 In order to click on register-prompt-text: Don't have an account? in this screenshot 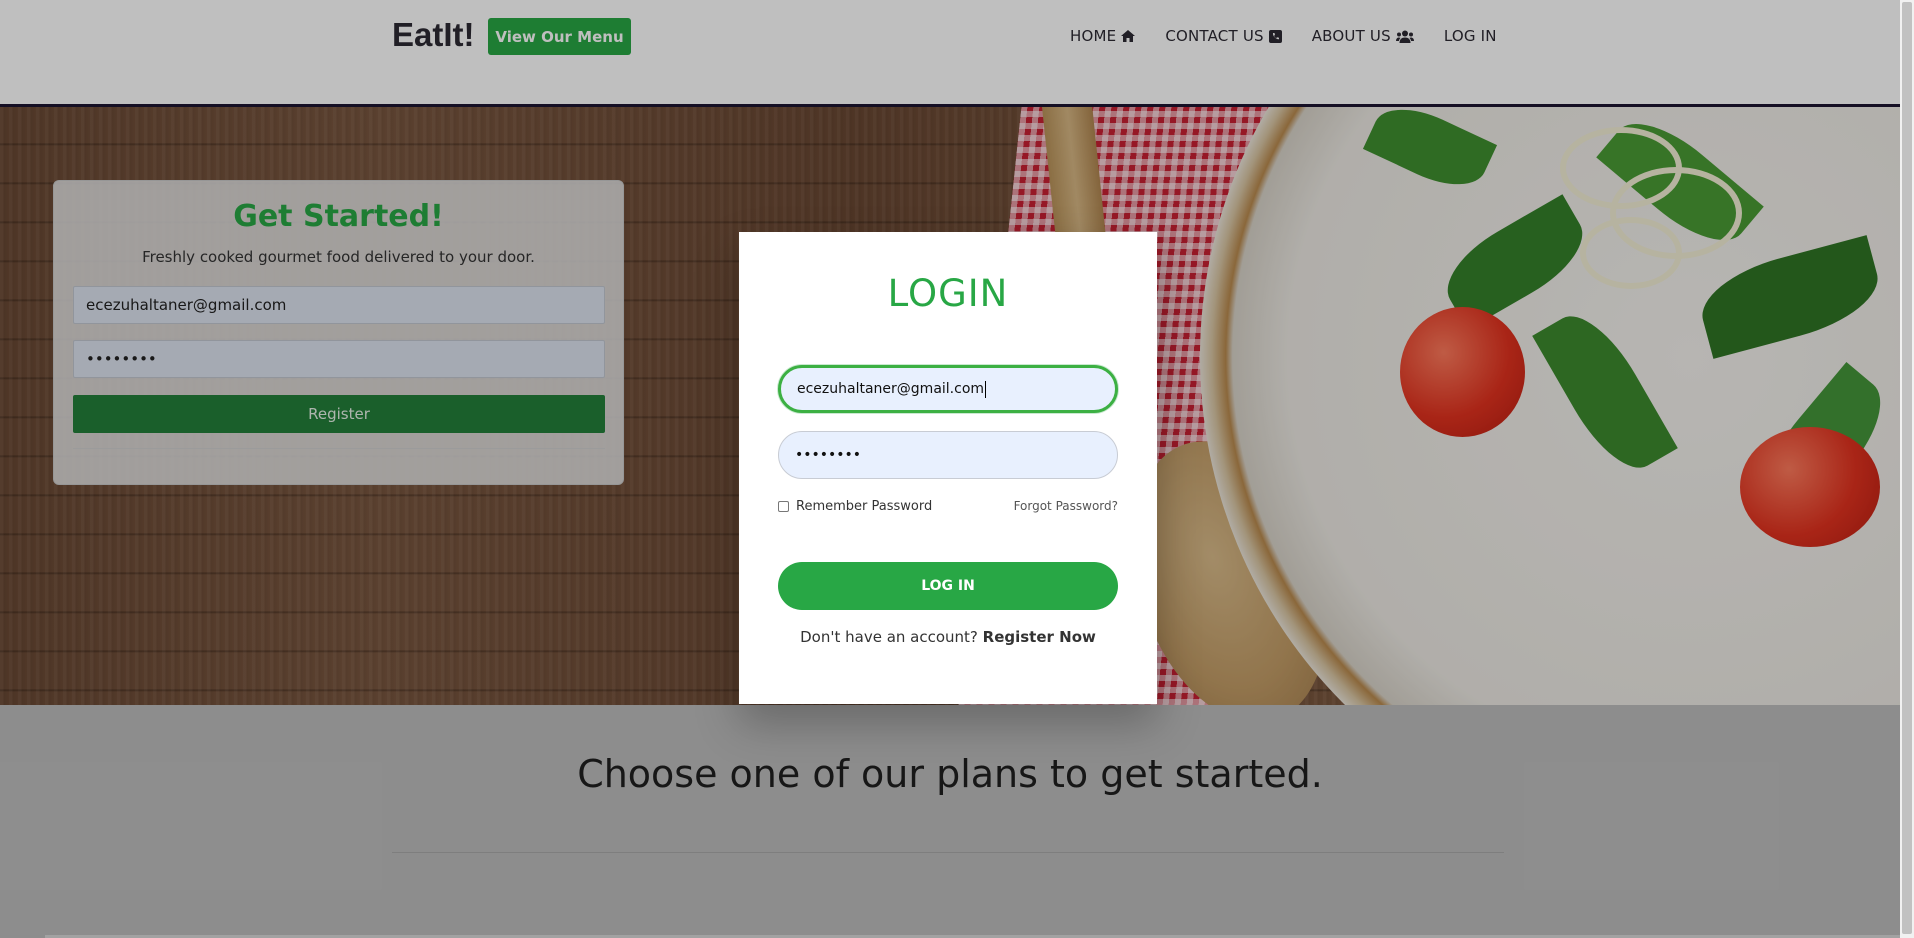, I will do `click(891, 637)`.